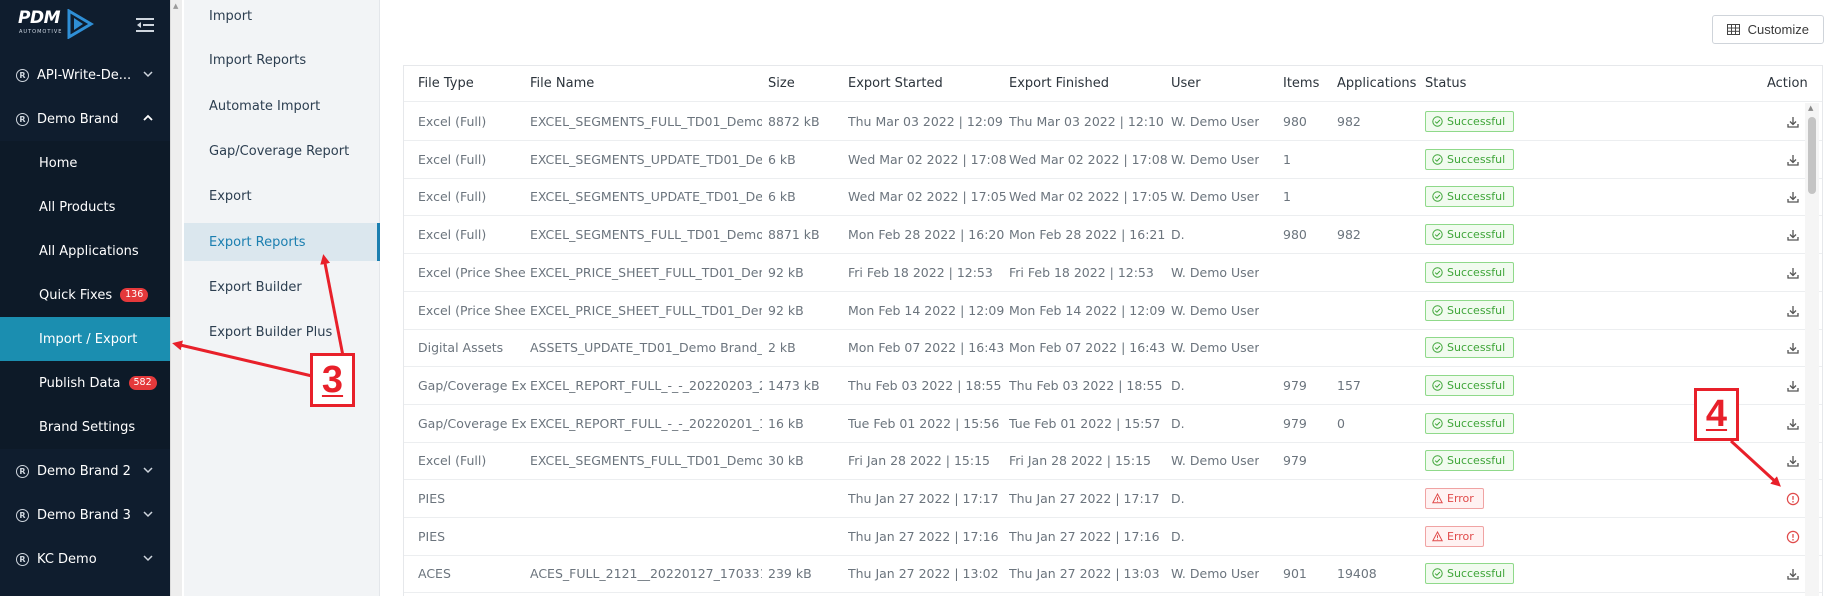 The width and height of the screenshot is (1833, 596). Describe the element at coordinates (85, 119) in the screenshot. I see `nav-brand-demo-brand: R Demo Brand` at that location.